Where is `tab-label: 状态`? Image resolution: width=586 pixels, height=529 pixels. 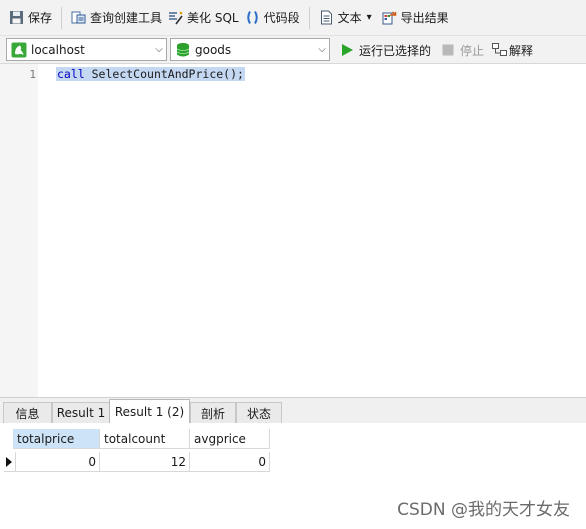
tab-label: 状态 is located at coordinates (258, 413).